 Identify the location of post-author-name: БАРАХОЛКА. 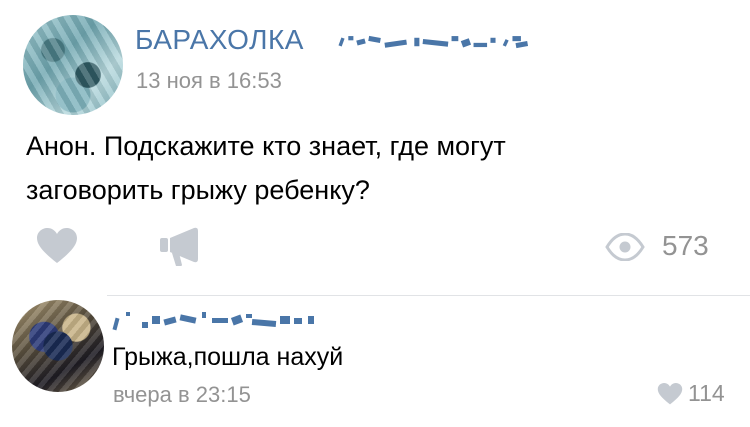
(219, 39).